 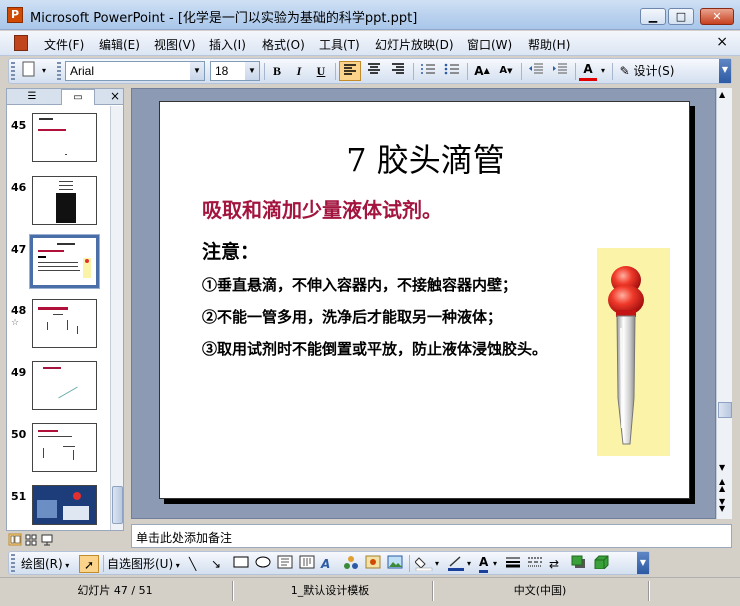 What do you see at coordinates (64, 44) in the screenshot?
I see `menu-file: 文件(F)` at bounding box center [64, 44].